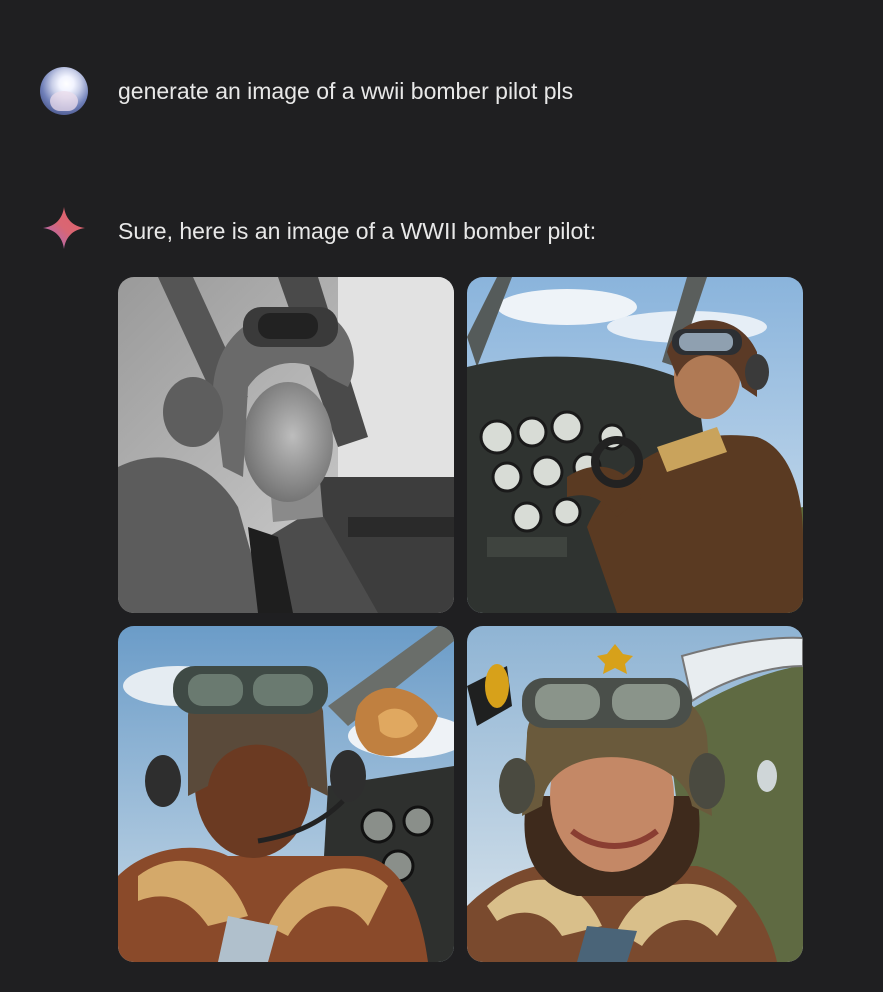 The width and height of the screenshot is (883, 992). Describe the element at coordinates (64, 228) in the screenshot. I see `gemini-sparkle-icon` at that location.